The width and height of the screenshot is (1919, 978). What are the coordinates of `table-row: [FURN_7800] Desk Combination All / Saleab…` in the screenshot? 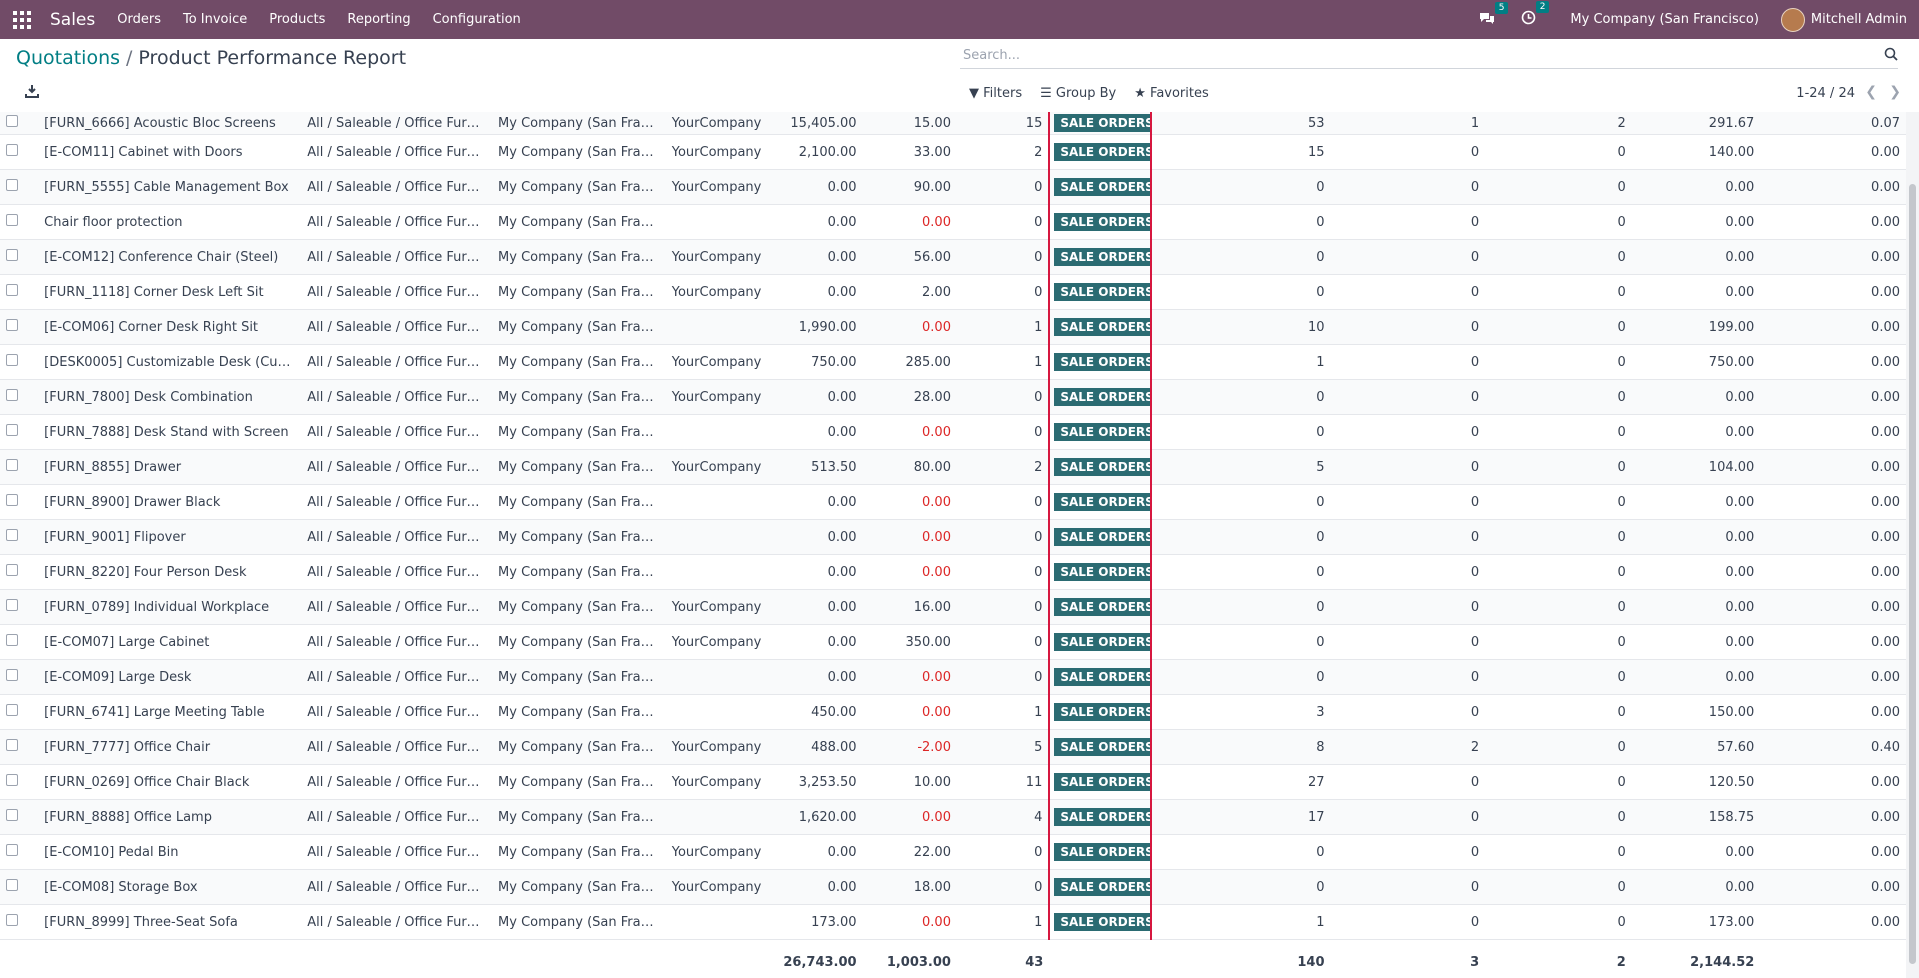 It's located at (953, 397).